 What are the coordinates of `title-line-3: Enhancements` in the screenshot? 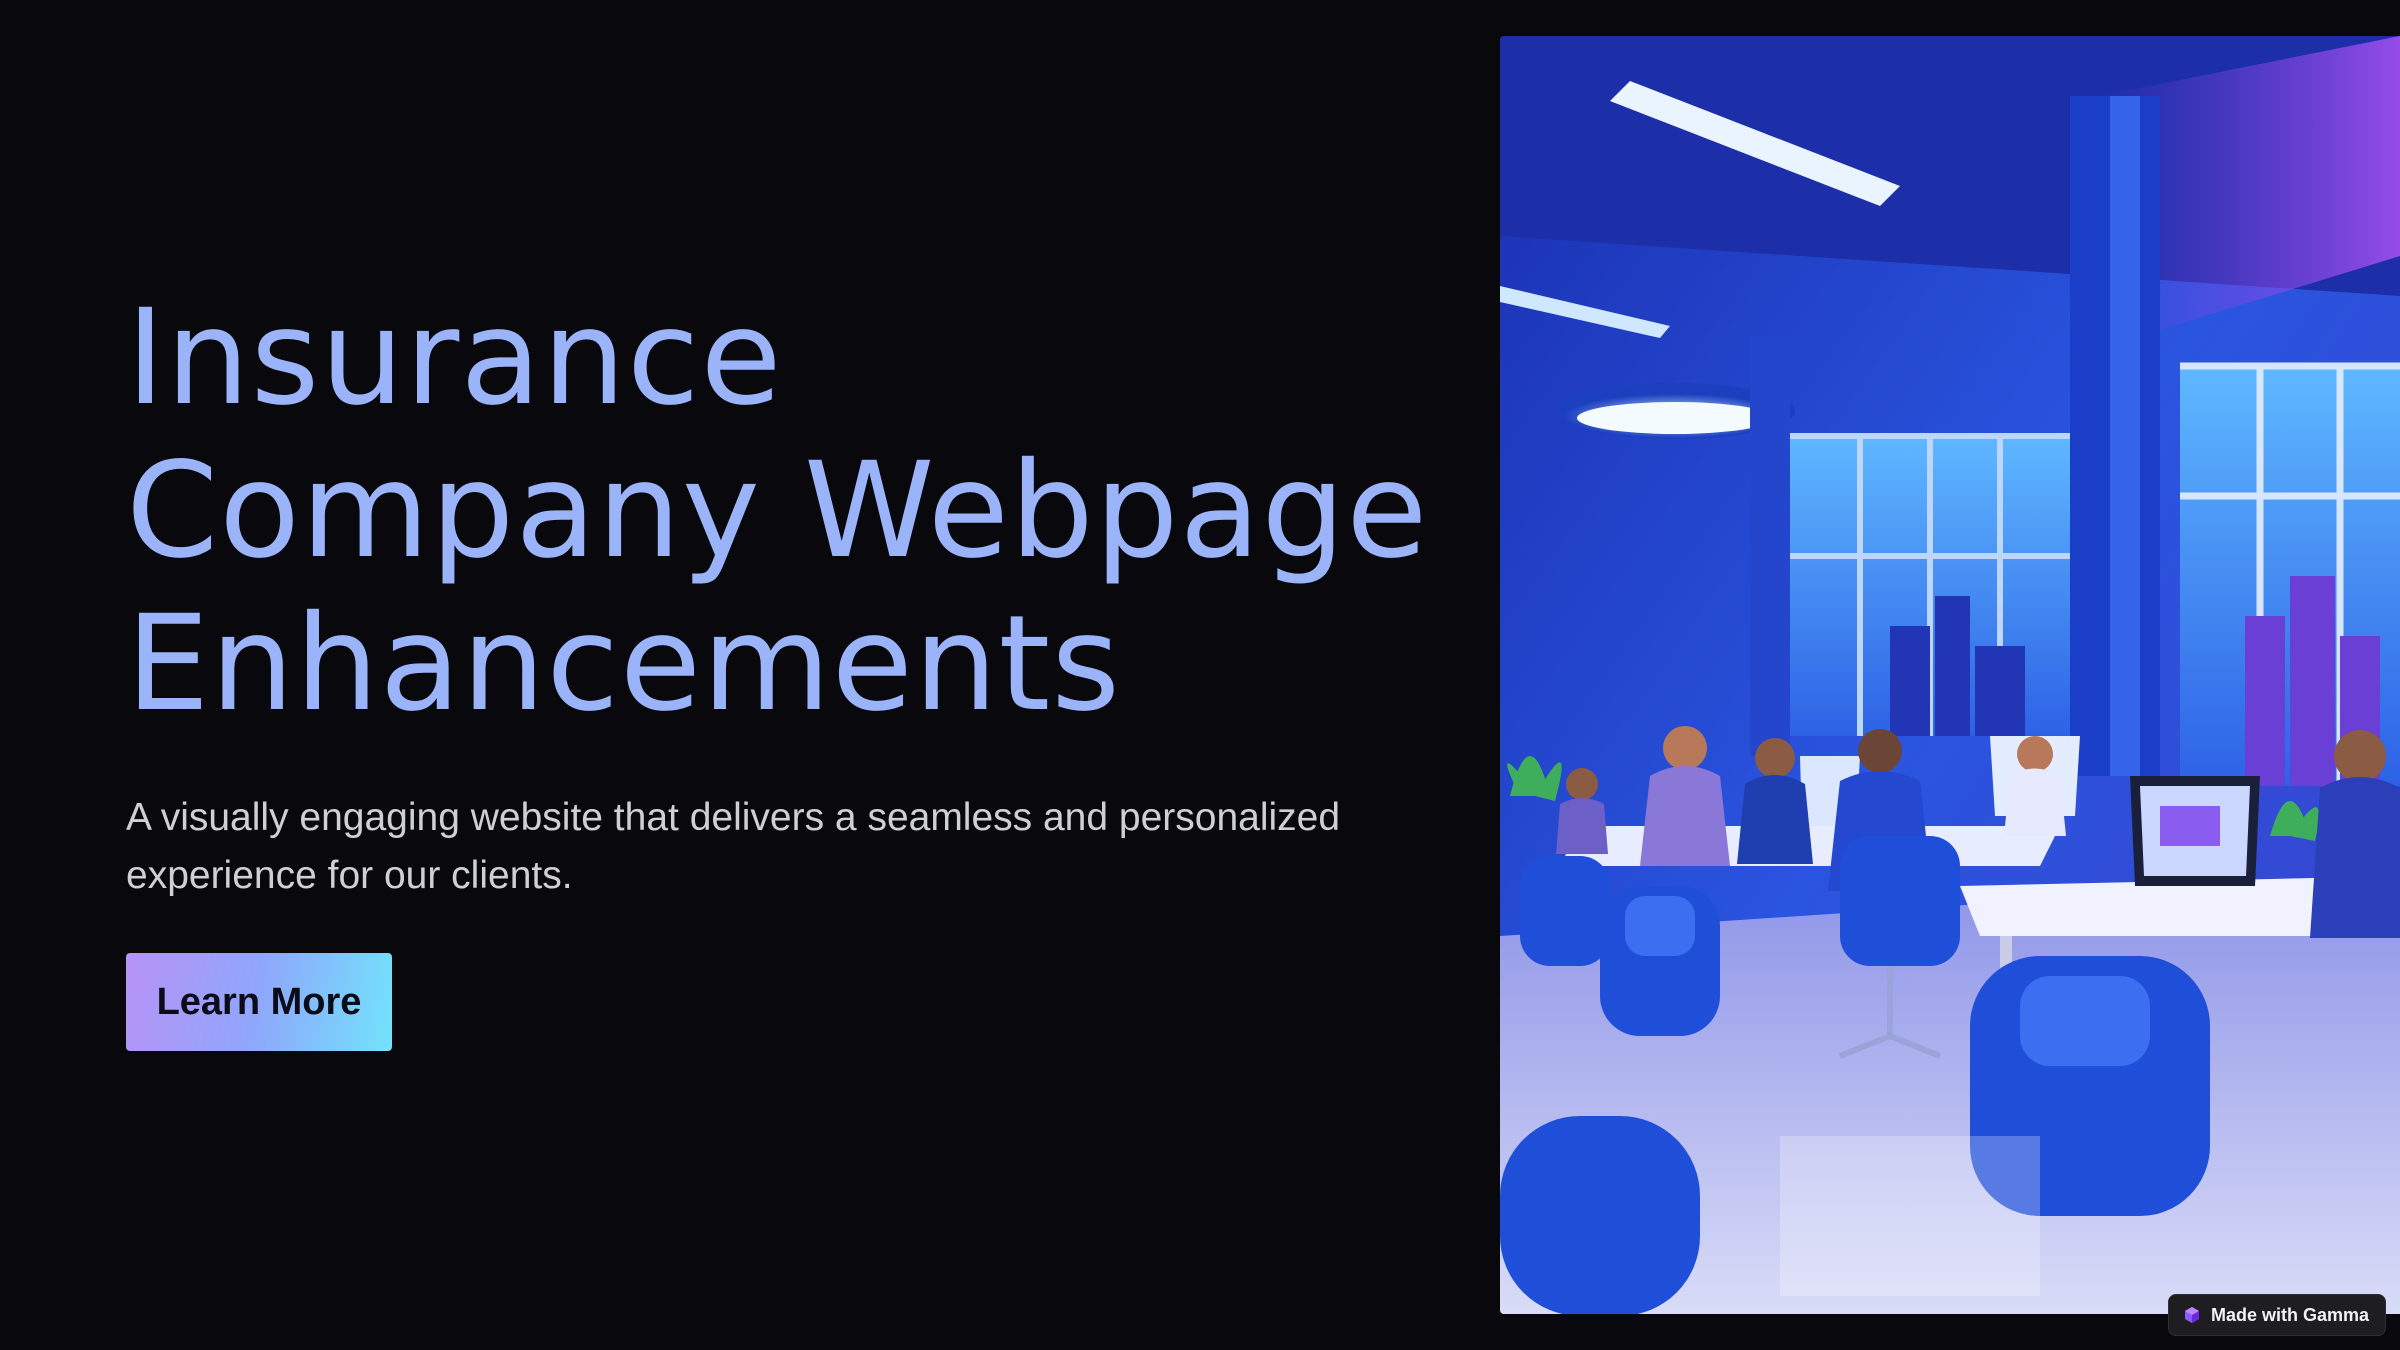 It's located at (624, 664).